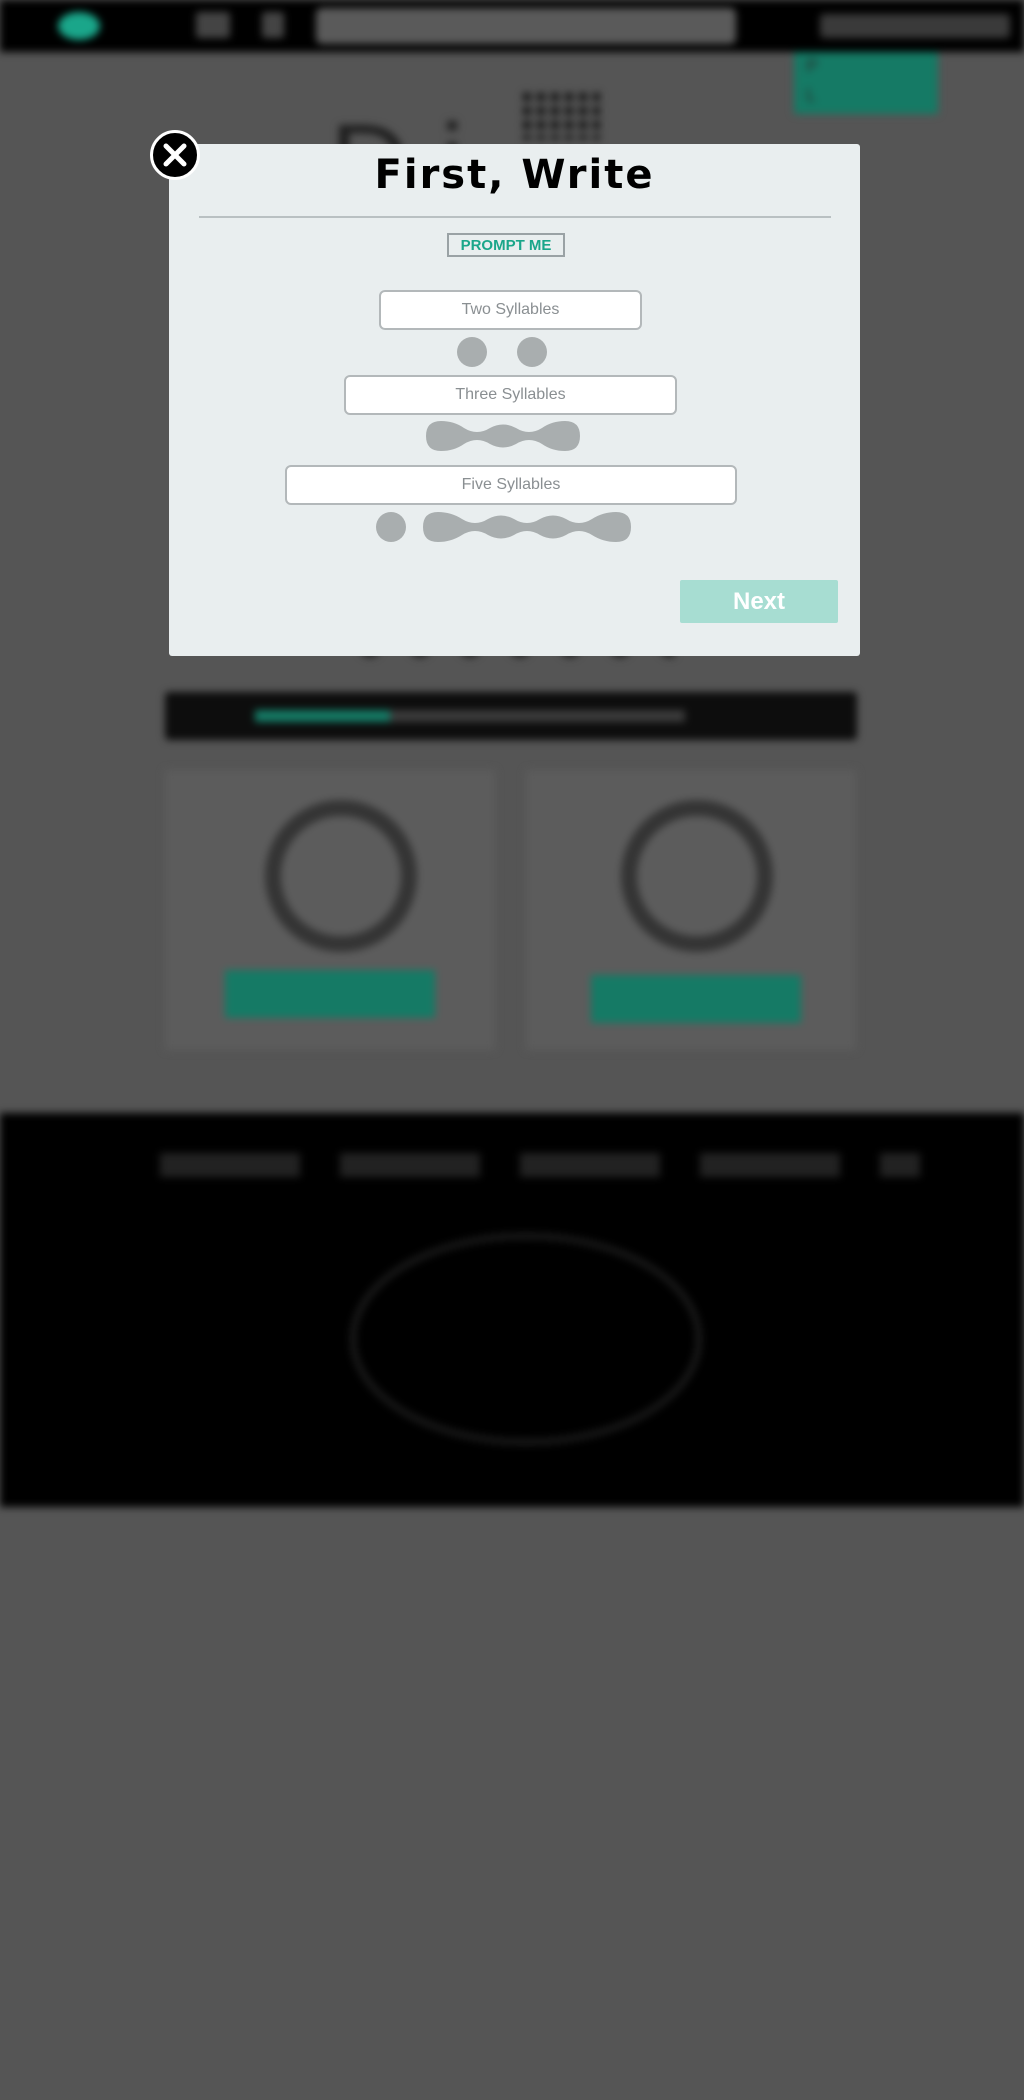 This screenshot has height=2100, width=1024. I want to click on five-syllables-input, so click(511, 485).